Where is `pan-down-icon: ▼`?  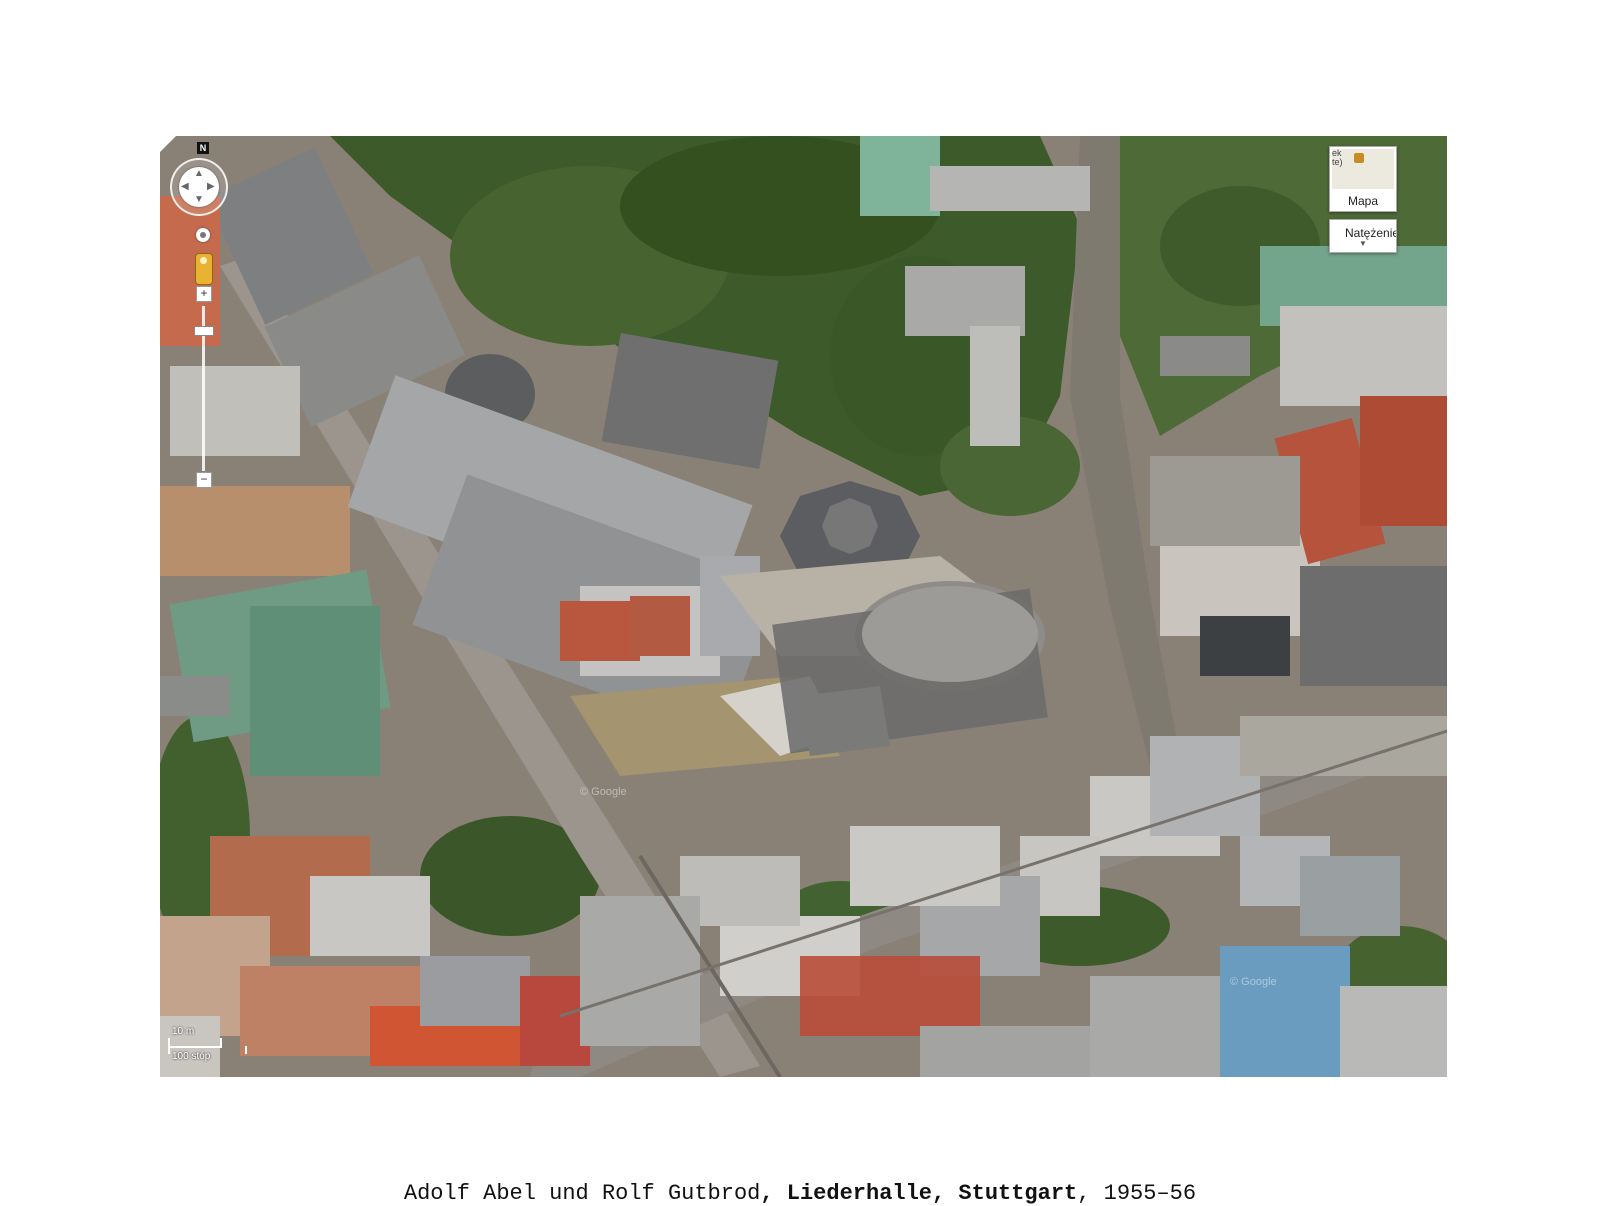
pan-down-icon: ▼ is located at coordinates (199, 200).